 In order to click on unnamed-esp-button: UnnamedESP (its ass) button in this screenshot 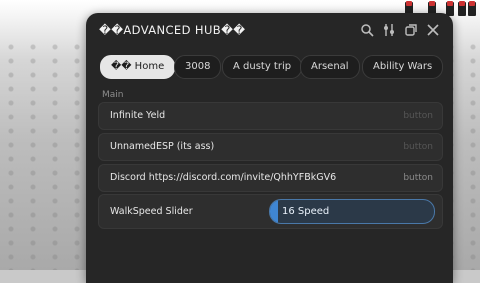, I will do `click(270, 147)`.